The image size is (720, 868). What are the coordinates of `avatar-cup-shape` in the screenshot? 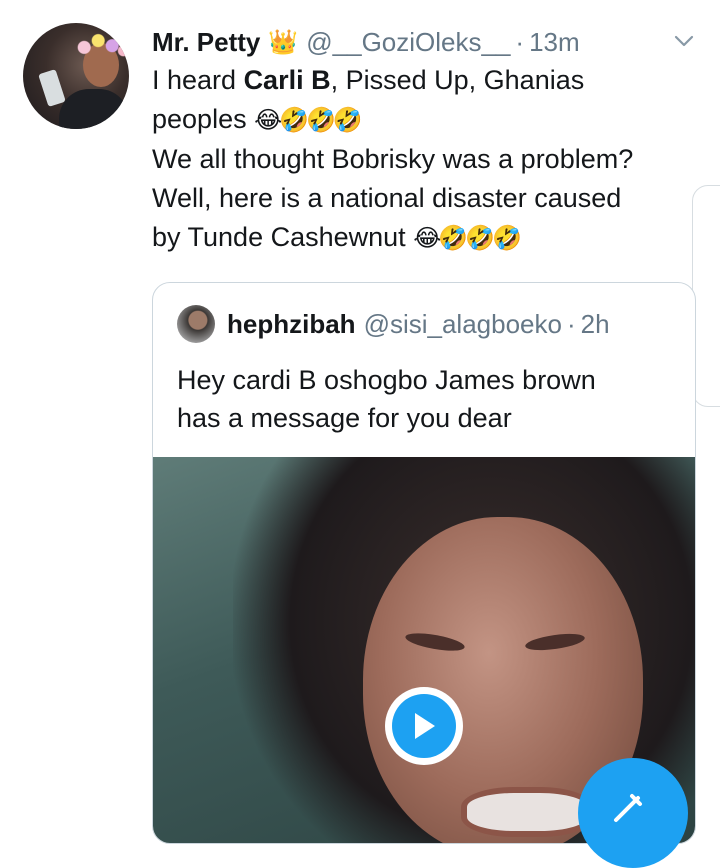 It's located at (52, 88).